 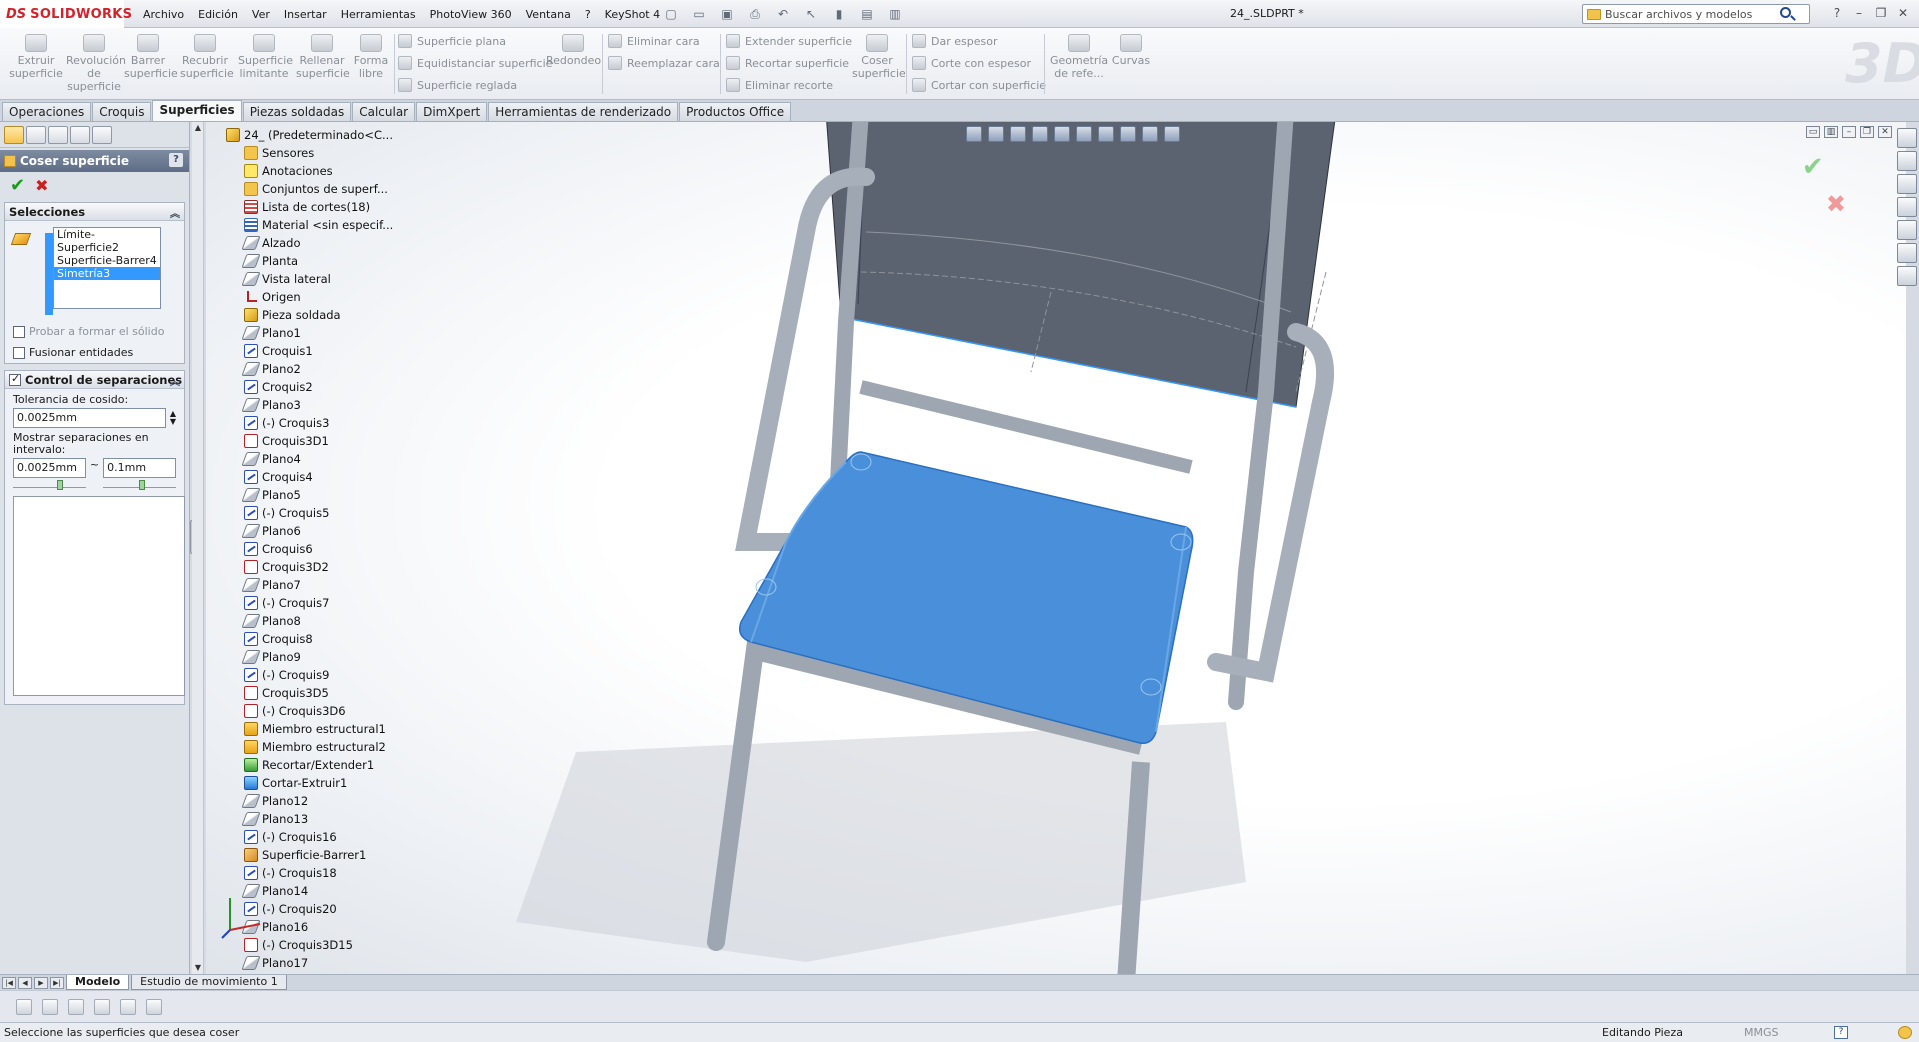 What do you see at coordinates (699, 14) in the screenshot?
I see `open-document-icon: ▭` at bounding box center [699, 14].